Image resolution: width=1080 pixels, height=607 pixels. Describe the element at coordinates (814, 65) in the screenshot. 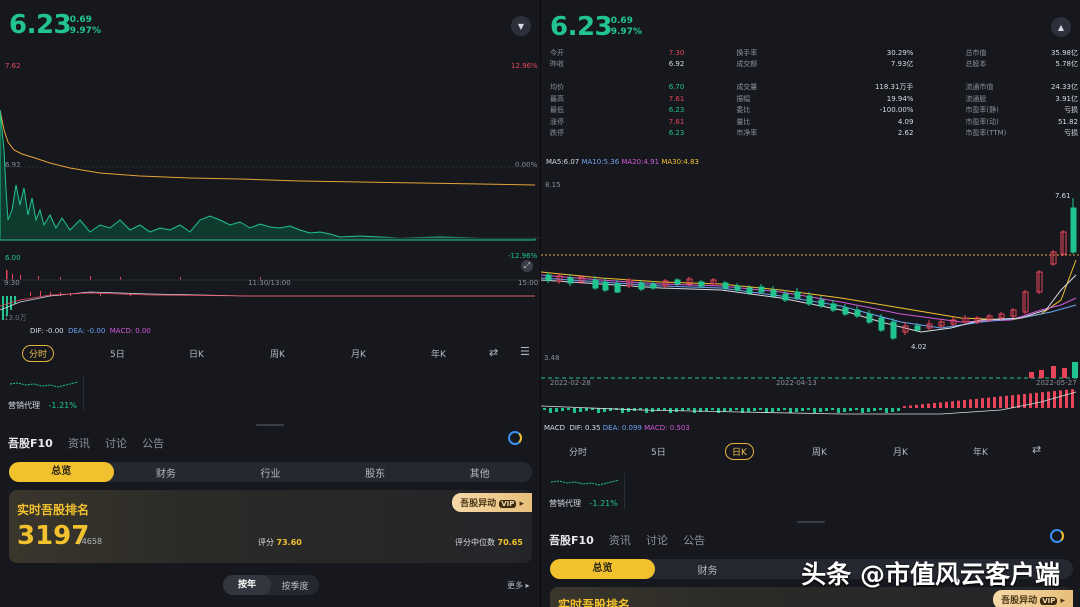

I see `stats-row: 昨收 6.92 成交额 7.93亿 总股本 5.78亿` at that location.